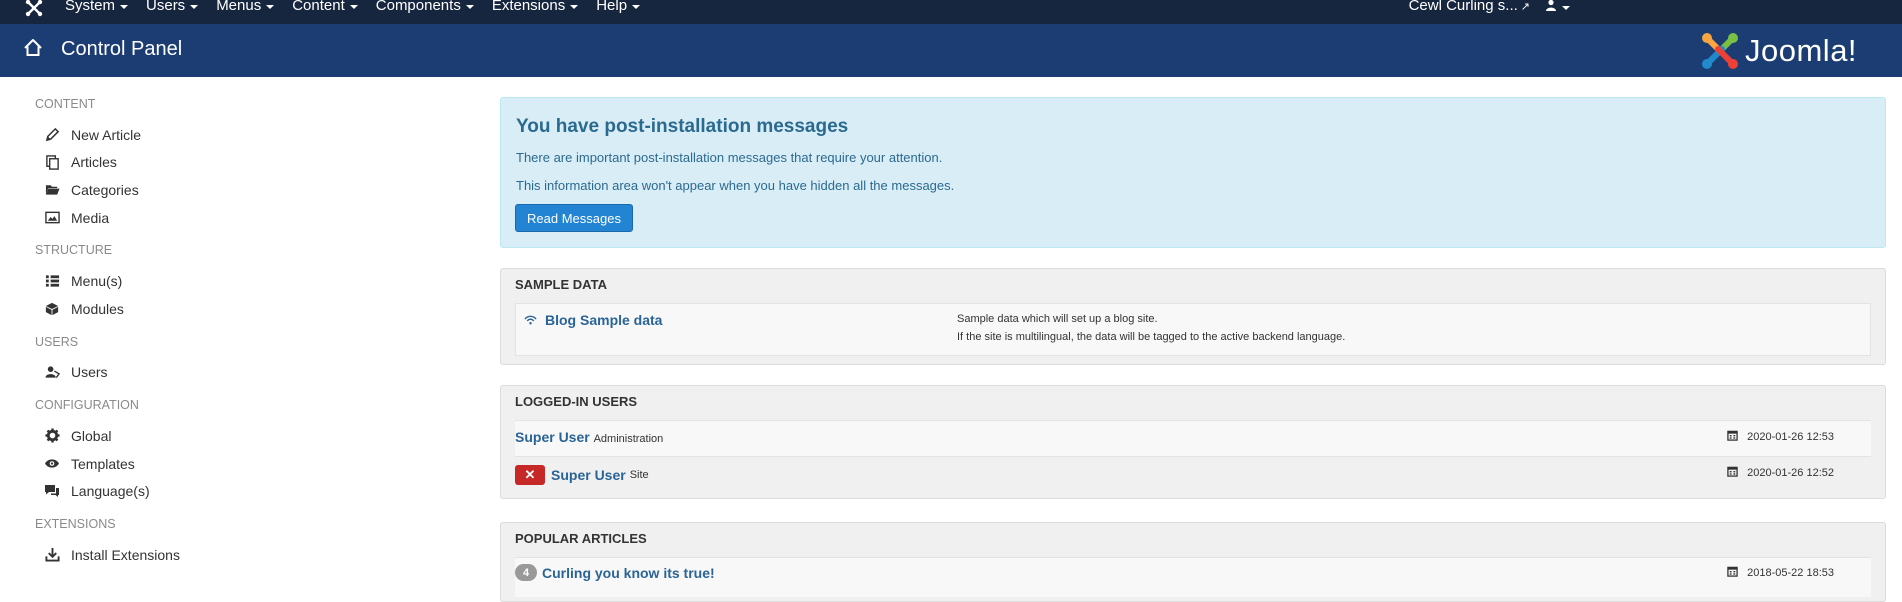 The image size is (1902, 602). I want to click on sidebar-group-users: USERS Users, so click(185, 361).